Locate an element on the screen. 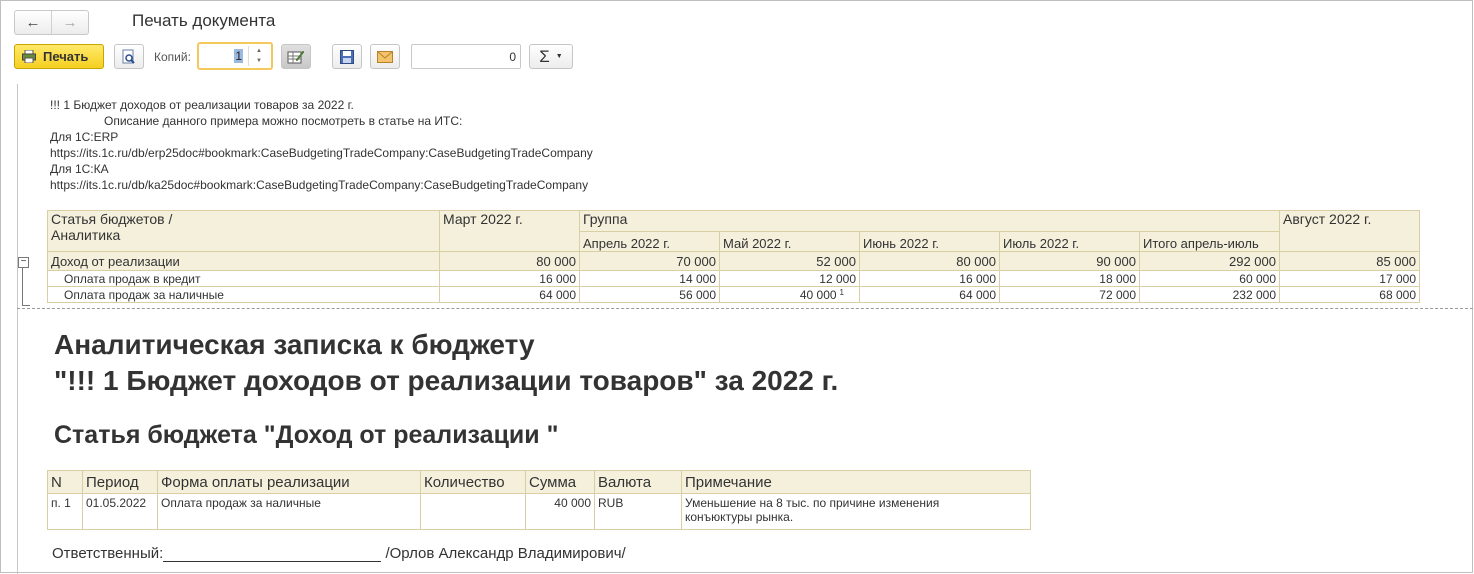 This screenshot has width=1474, height=574. report-header-line: Для 1С:ERP is located at coordinates (84, 137).